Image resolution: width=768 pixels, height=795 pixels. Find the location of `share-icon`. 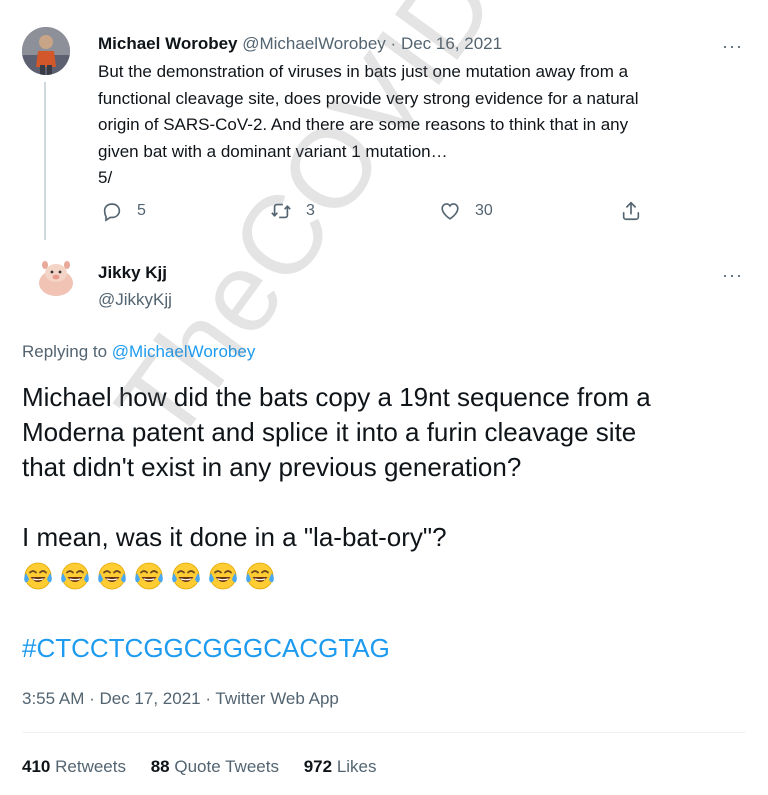

share-icon is located at coordinates (631, 211).